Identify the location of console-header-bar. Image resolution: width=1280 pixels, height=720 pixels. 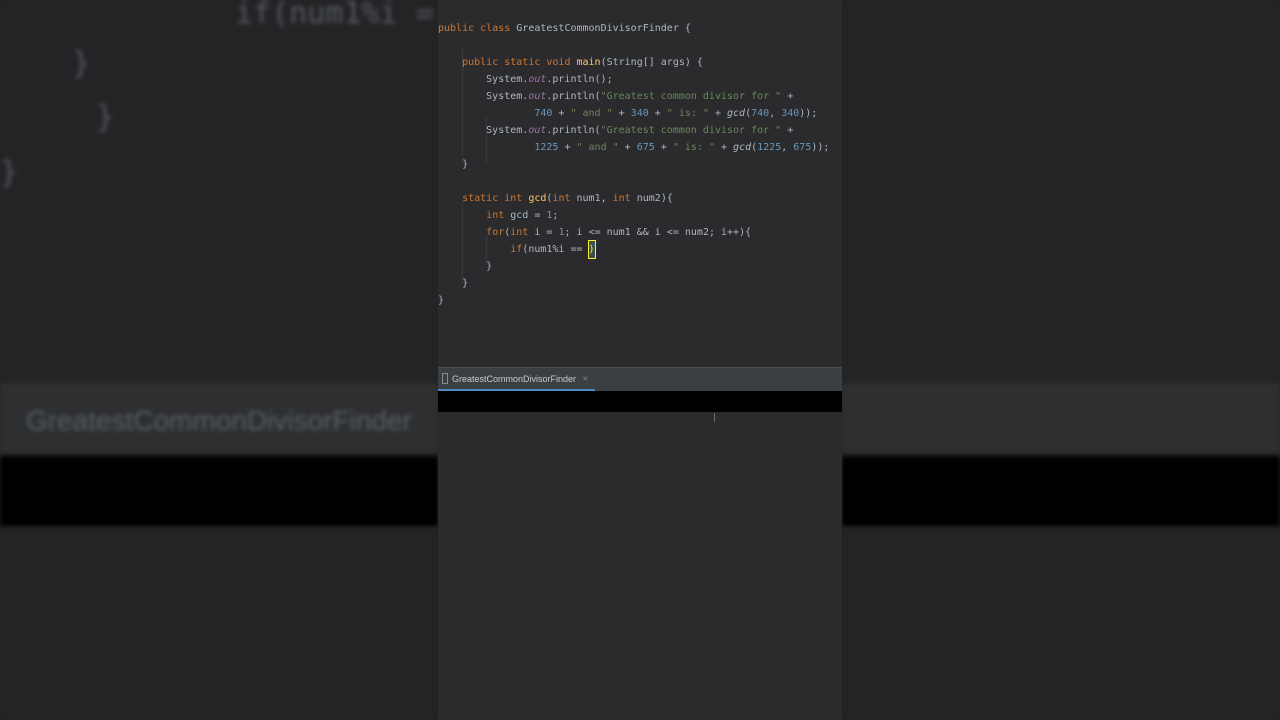
(640, 401).